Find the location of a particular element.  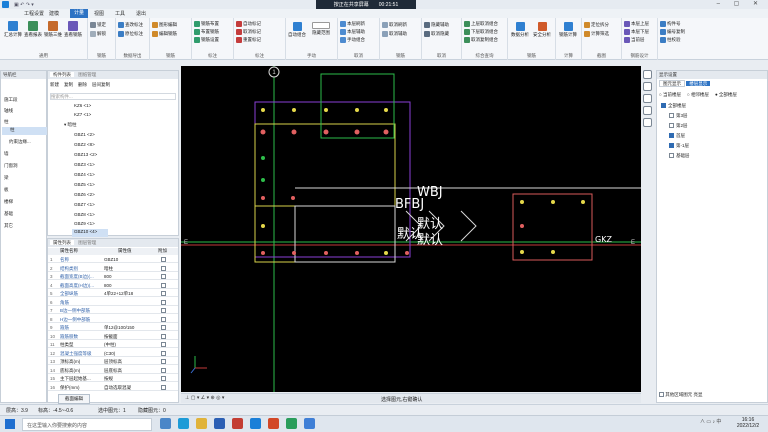

floor-lower-button: 本层下层 is located at coordinates (636, 32).